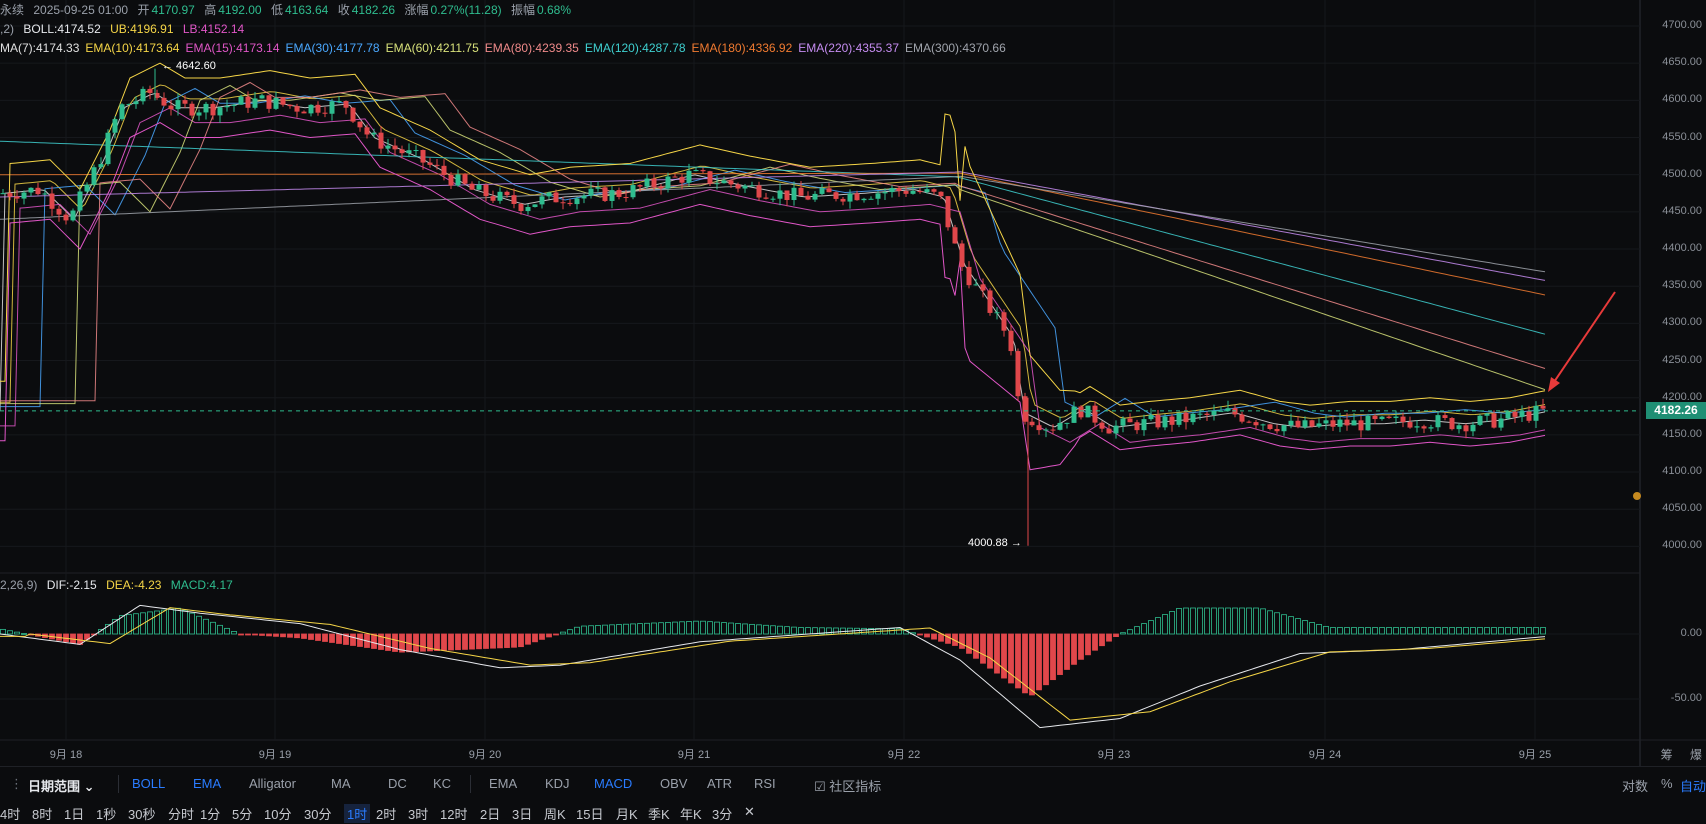 The height and width of the screenshot is (824, 1706). What do you see at coordinates (16, 784) in the screenshot?
I see `collapse-icon: ⋮` at bounding box center [16, 784].